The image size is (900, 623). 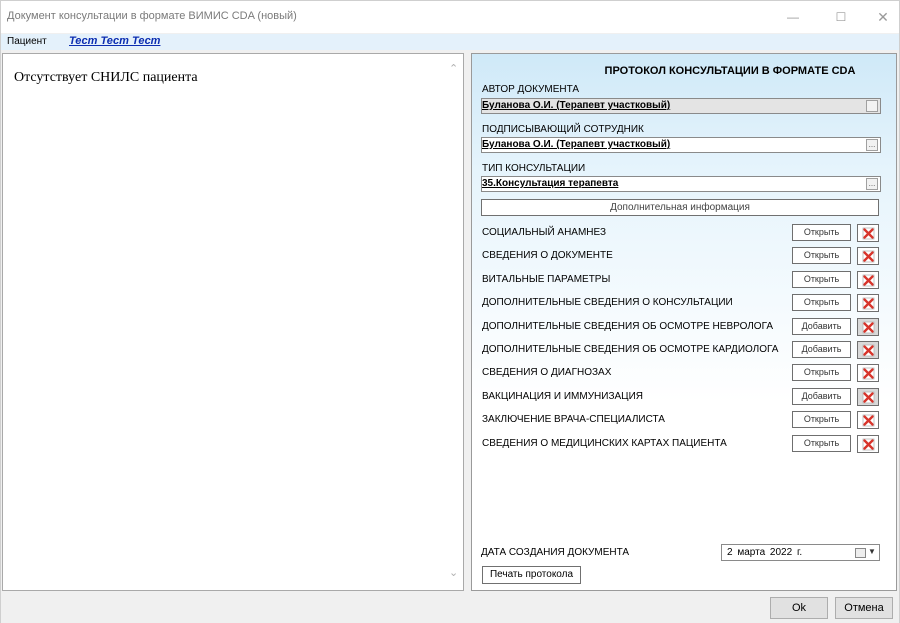 What do you see at coordinates (872, 551) in the screenshot?
I see `dropdown-arrow-icon: ▼` at bounding box center [872, 551].